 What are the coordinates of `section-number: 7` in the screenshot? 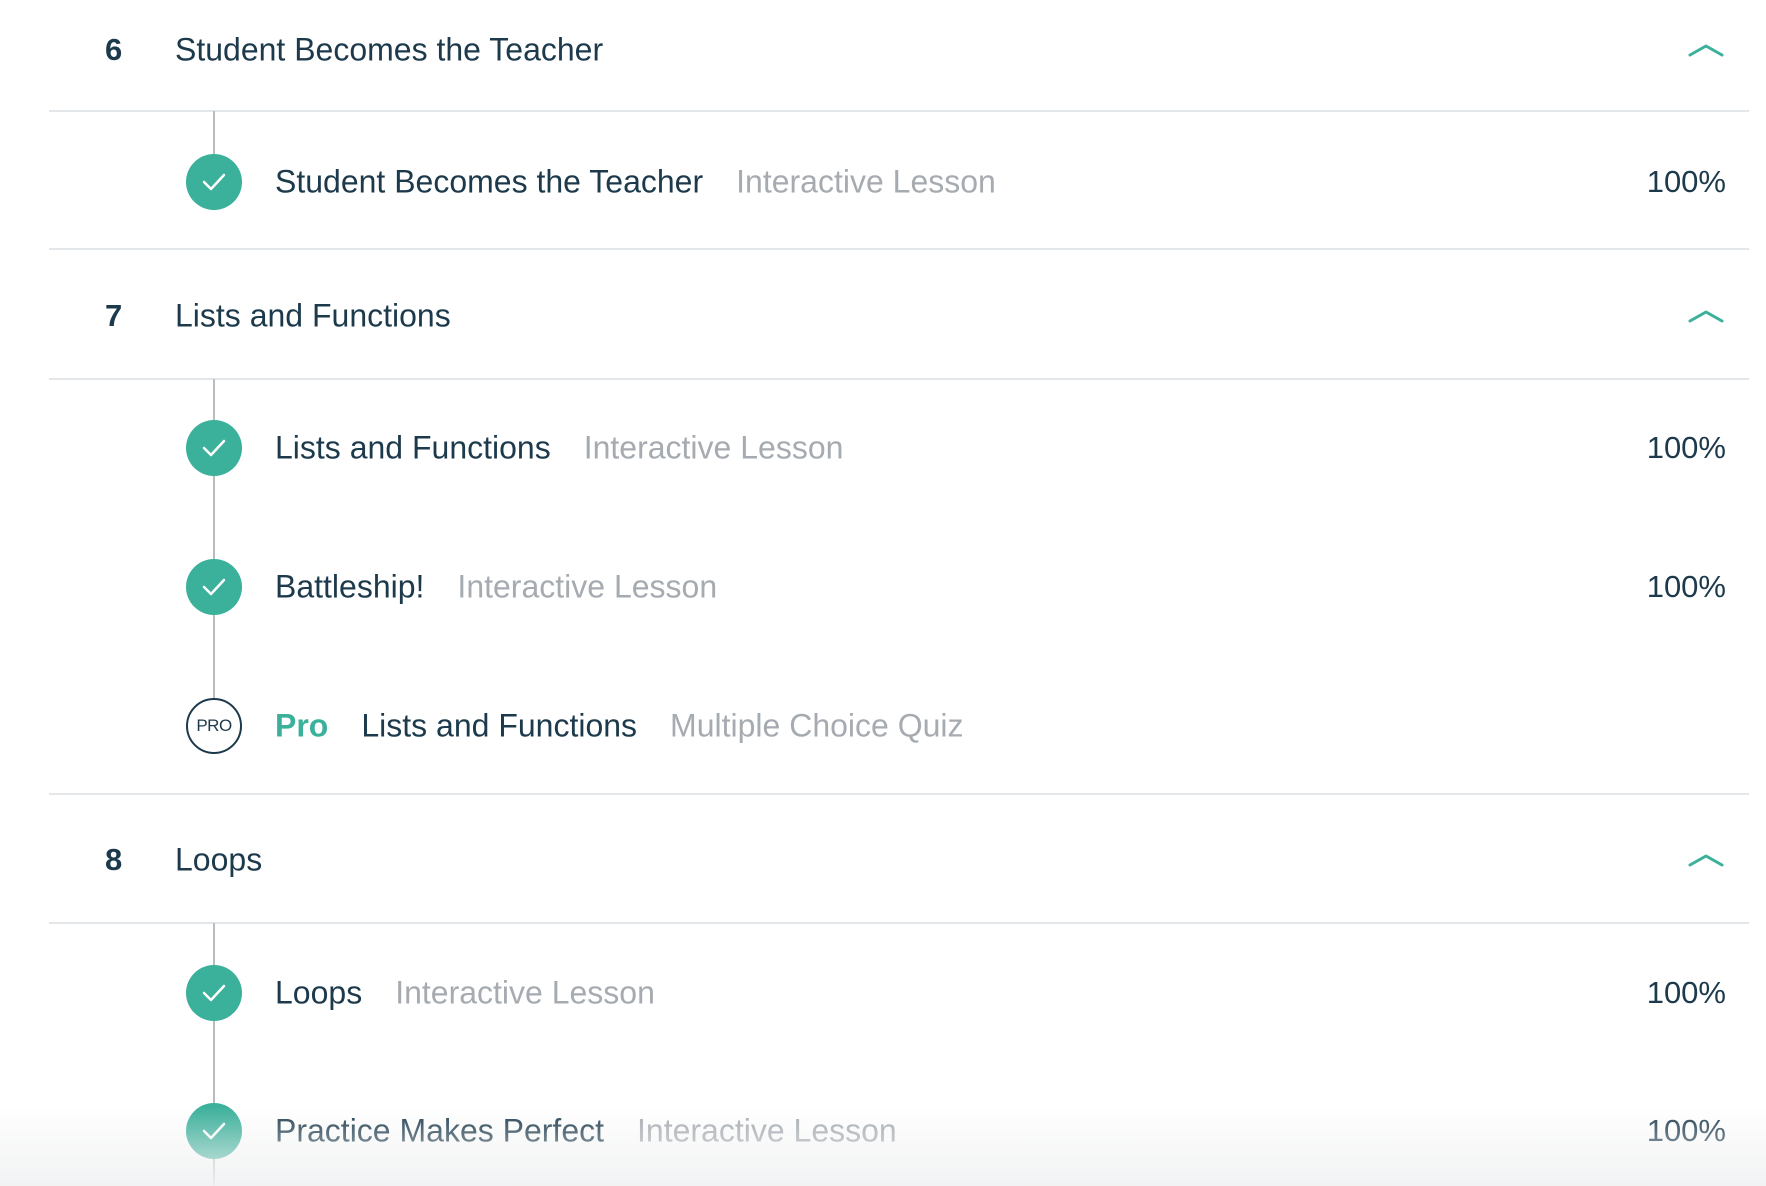 It's located at (114, 315).